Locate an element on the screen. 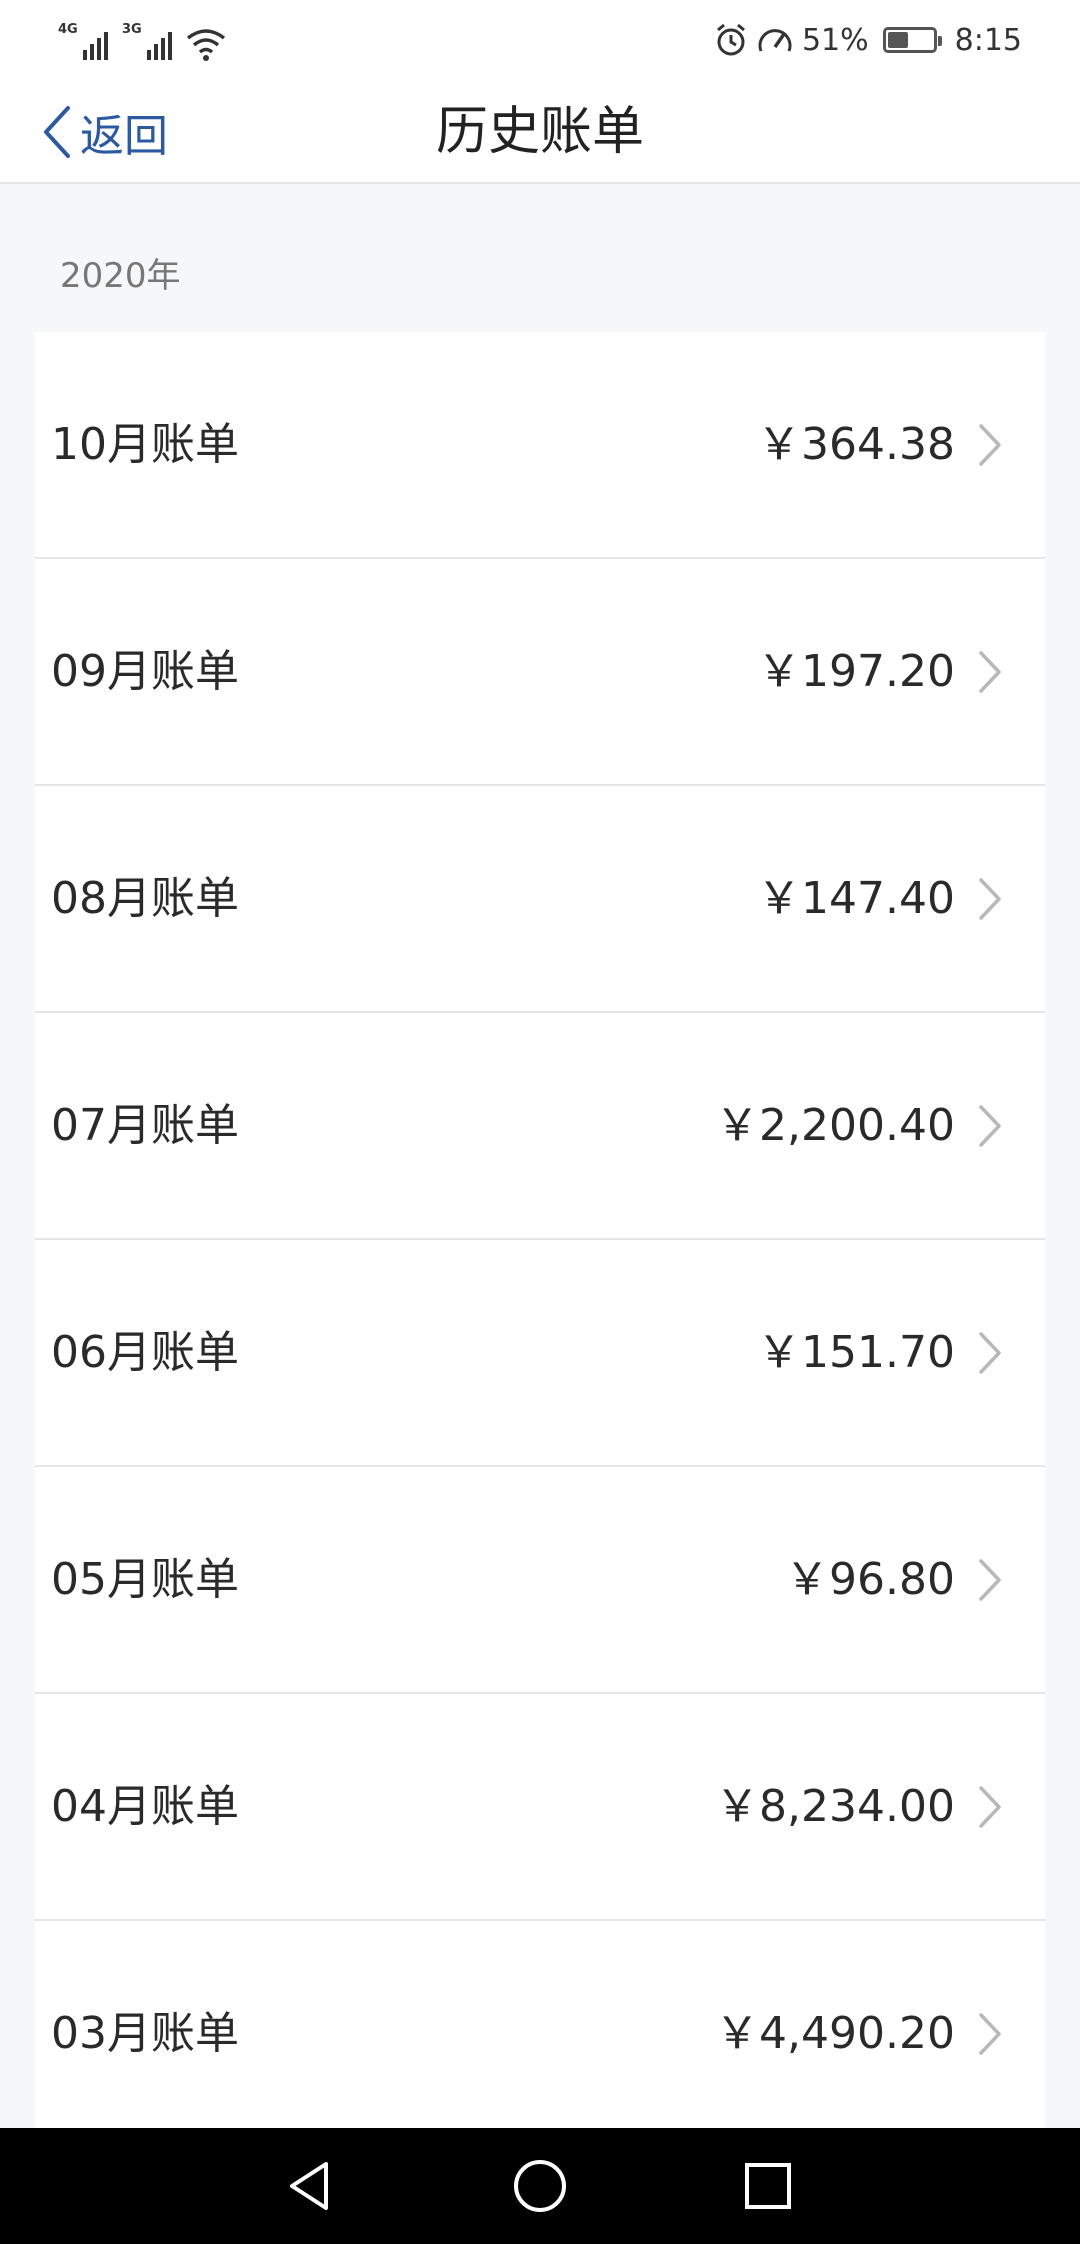 The height and width of the screenshot is (2244, 1080). bill-row: 08月账单 ￥147.40 is located at coordinates (540, 899).